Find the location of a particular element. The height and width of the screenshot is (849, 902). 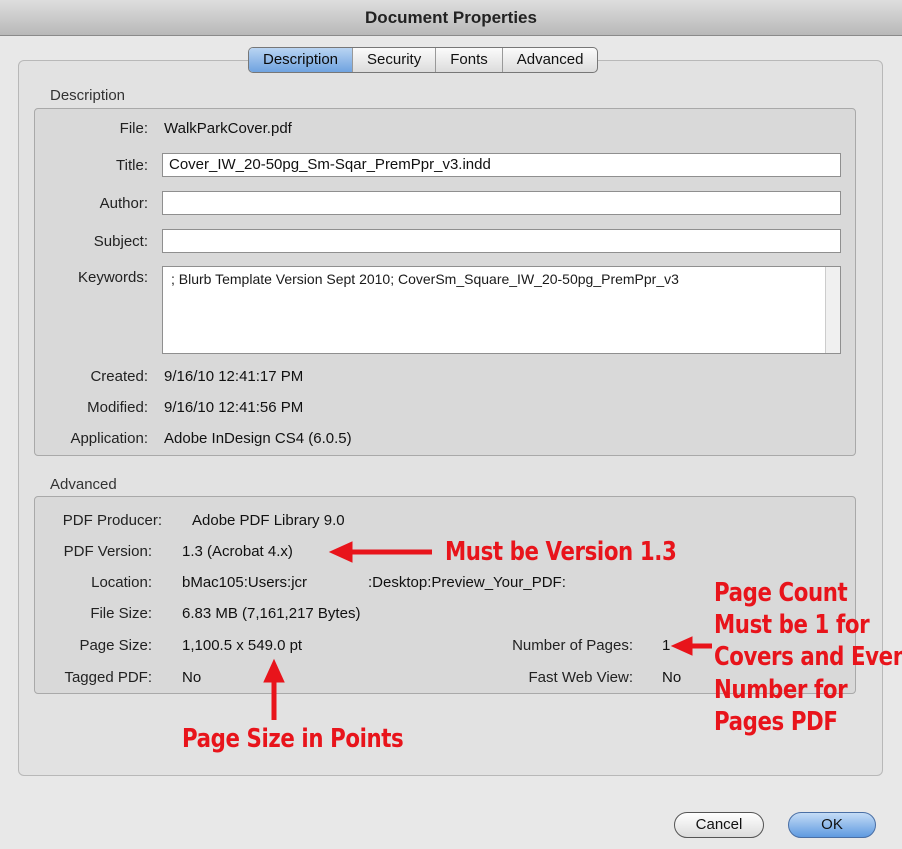

tab-description: Description is located at coordinates (301, 60).